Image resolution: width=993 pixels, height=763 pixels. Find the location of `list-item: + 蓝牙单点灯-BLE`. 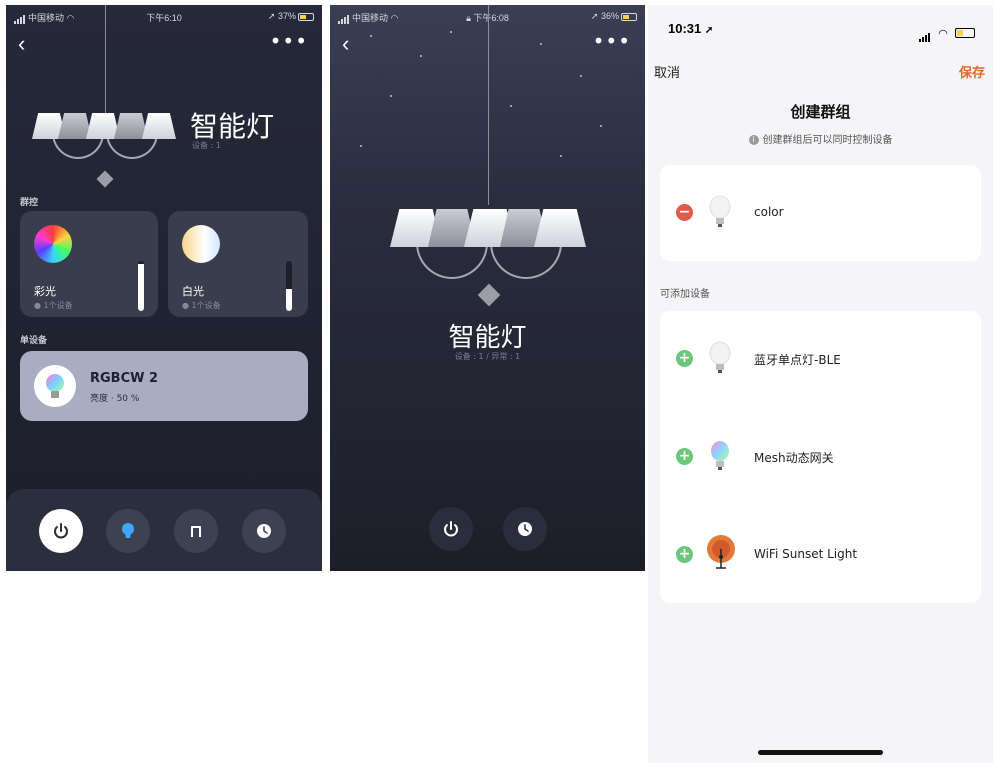

list-item: + 蓝牙单点灯-BLE is located at coordinates (820, 359).